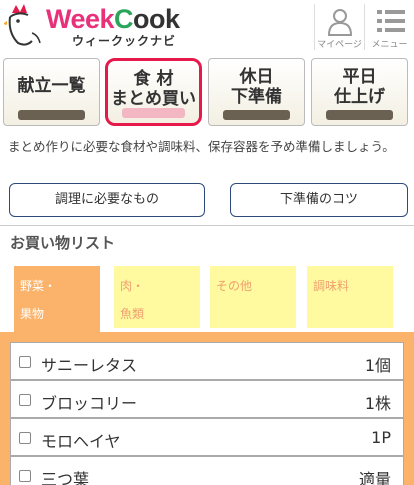  What do you see at coordinates (340, 22) in the screenshot?
I see `user-icon` at bounding box center [340, 22].